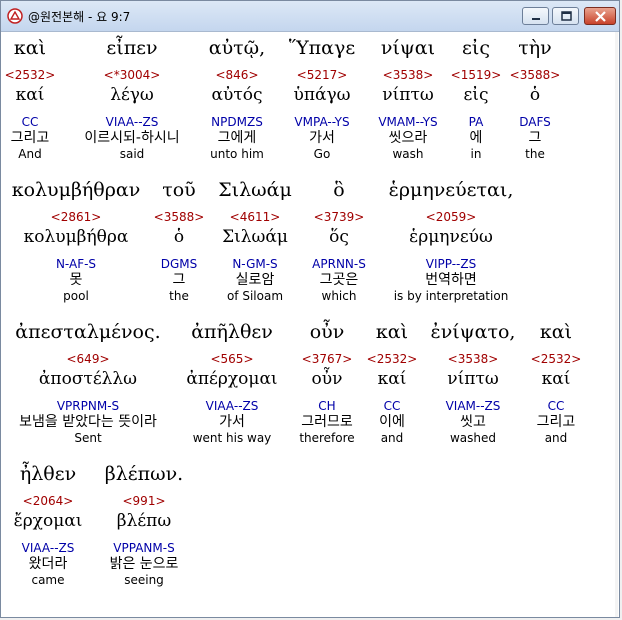  Describe the element at coordinates (322, 154) in the screenshot. I see `english-gloss: Go` at that location.